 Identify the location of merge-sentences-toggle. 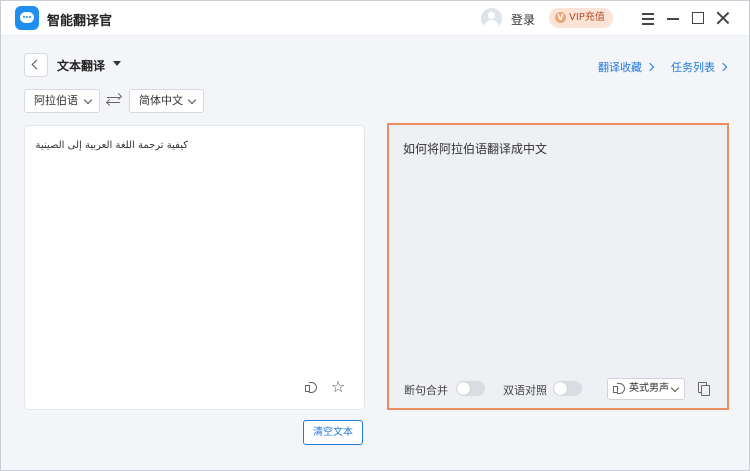
(470, 388).